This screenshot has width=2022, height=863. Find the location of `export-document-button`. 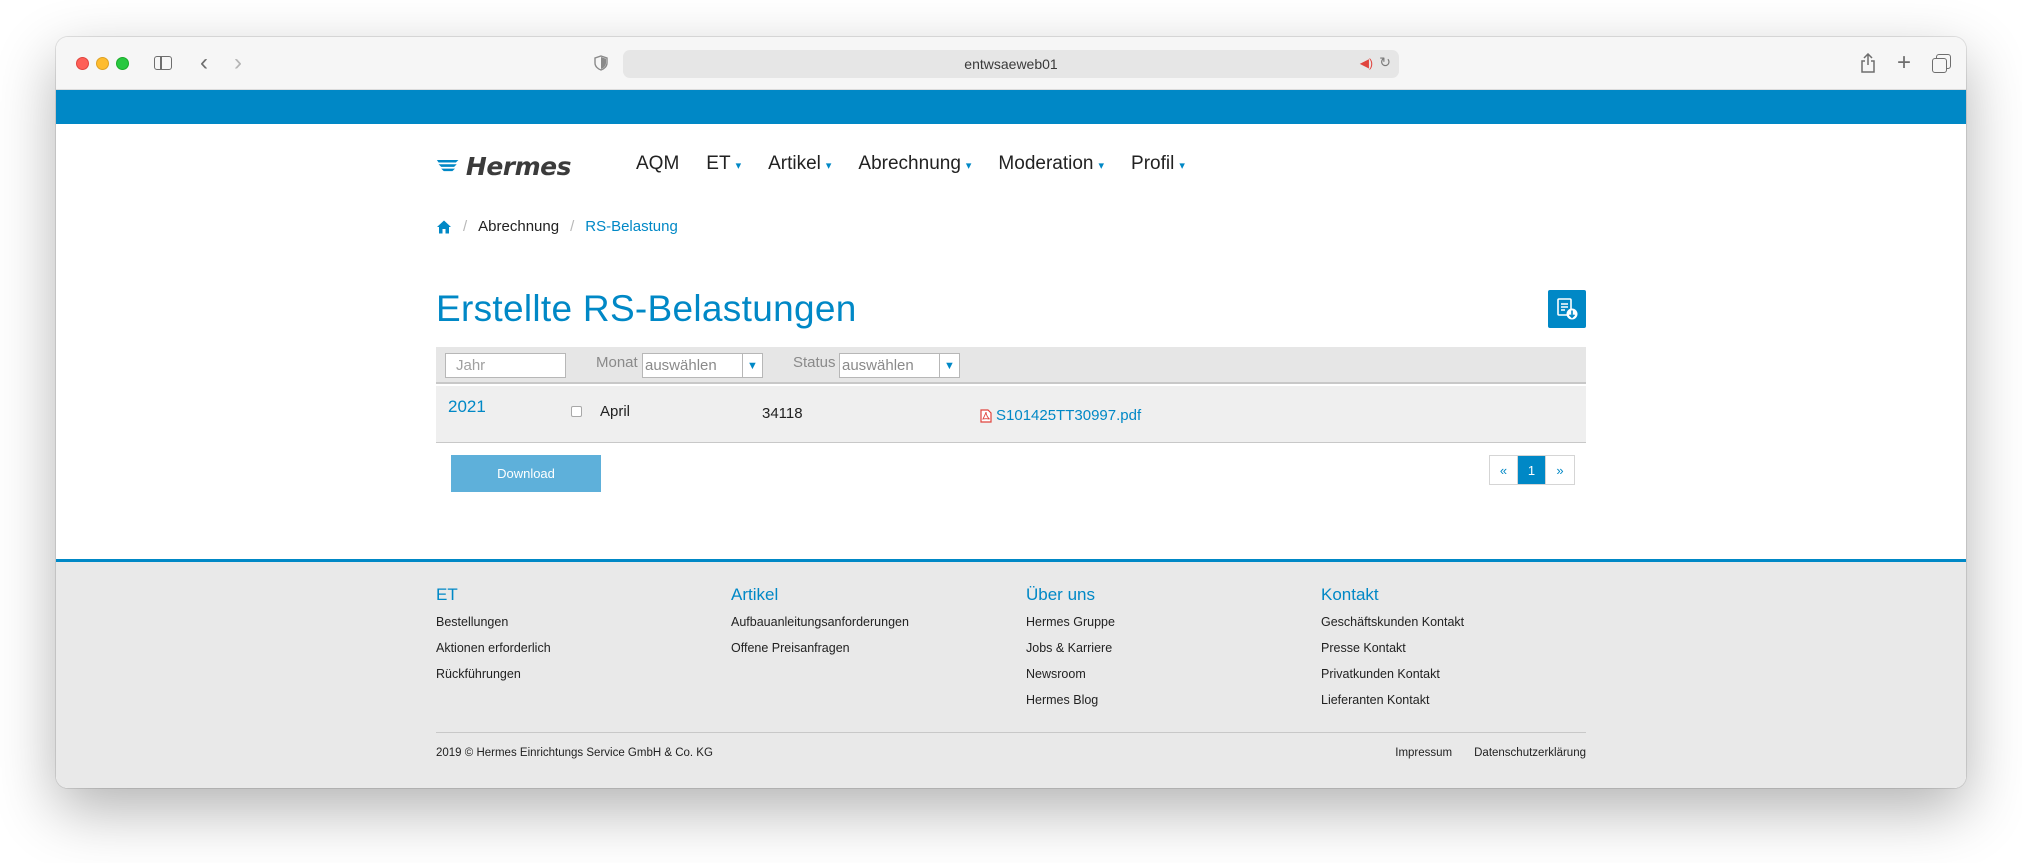

export-document-button is located at coordinates (1567, 309).